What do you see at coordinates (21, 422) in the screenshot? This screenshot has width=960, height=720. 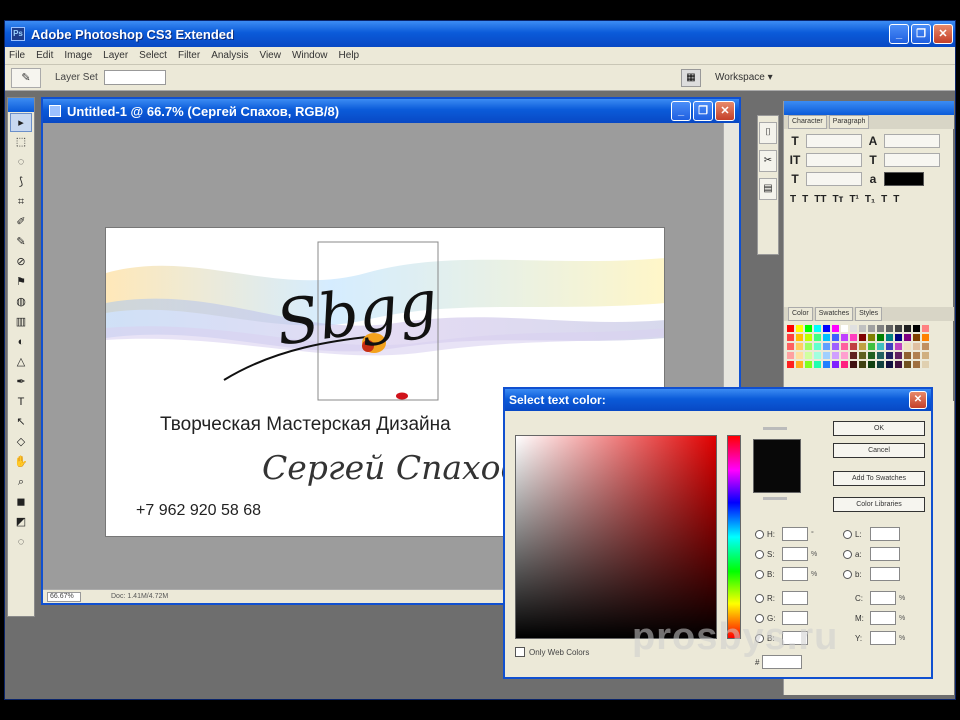 I see `path-selection-tool-icon: ↖` at bounding box center [21, 422].